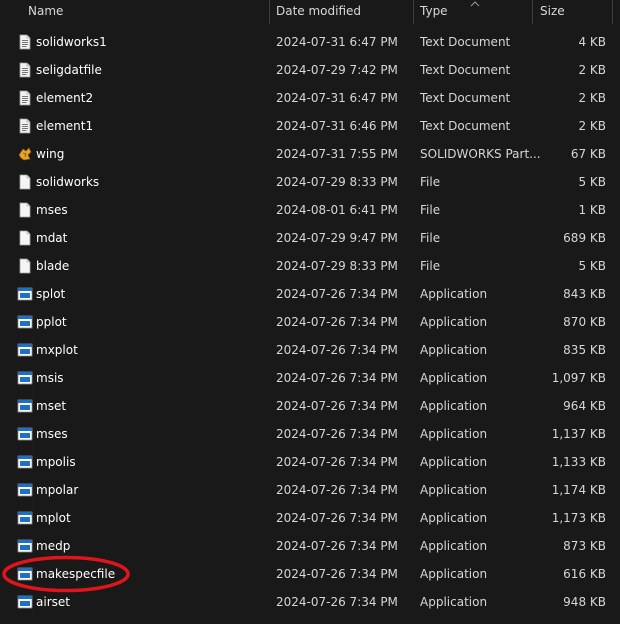  What do you see at coordinates (578, 462) in the screenshot?
I see `file-size: 1,133 KB` at bounding box center [578, 462].